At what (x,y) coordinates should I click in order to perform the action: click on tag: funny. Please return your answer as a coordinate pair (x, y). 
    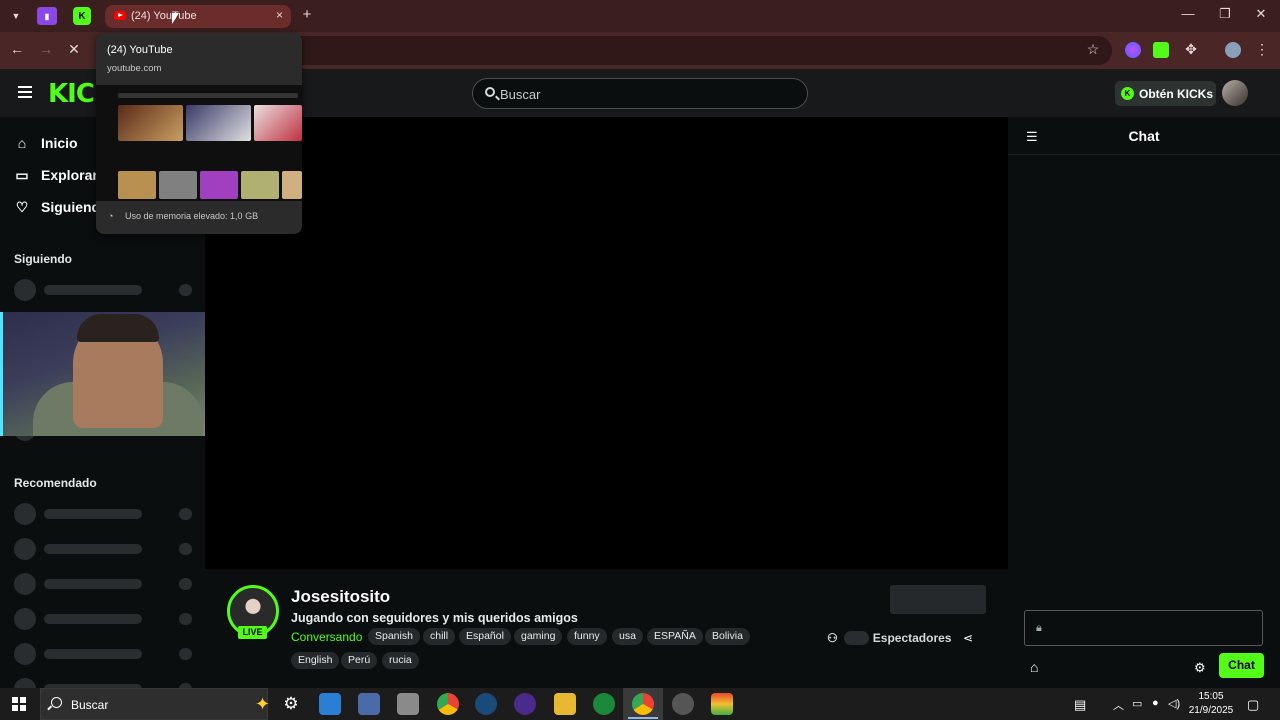
    Looking at the image, I should click on (587, 636).